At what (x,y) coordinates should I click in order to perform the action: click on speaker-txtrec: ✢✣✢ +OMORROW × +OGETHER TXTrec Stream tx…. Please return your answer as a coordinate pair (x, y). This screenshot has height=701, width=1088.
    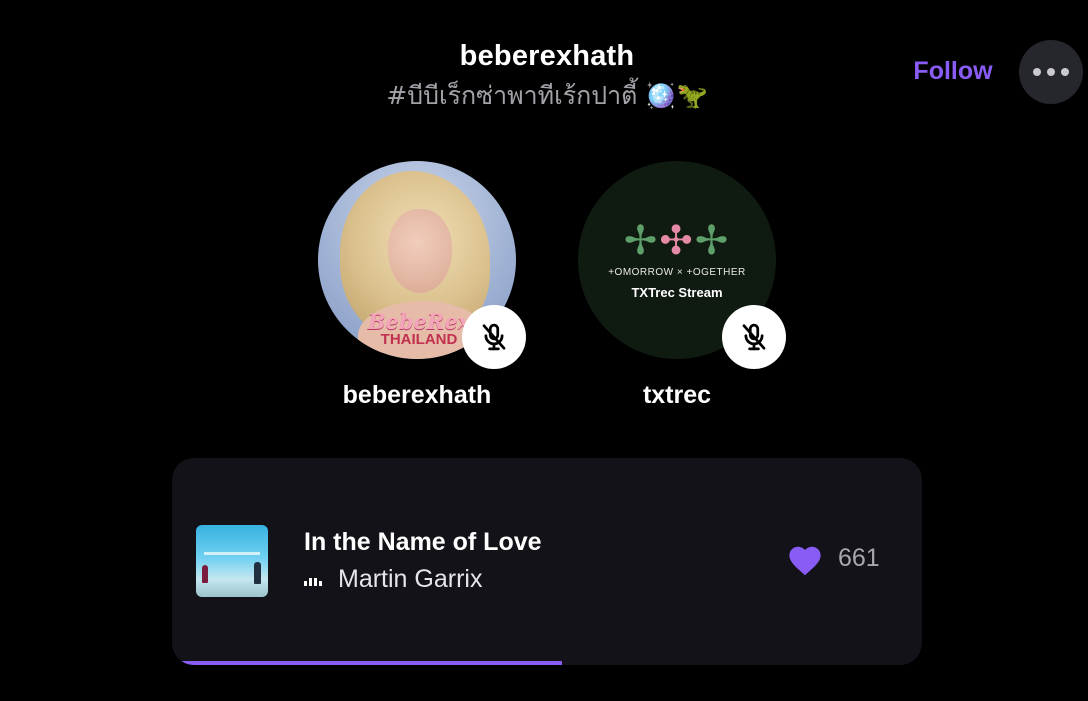
    Looking at the image, I should click on (677, 285).